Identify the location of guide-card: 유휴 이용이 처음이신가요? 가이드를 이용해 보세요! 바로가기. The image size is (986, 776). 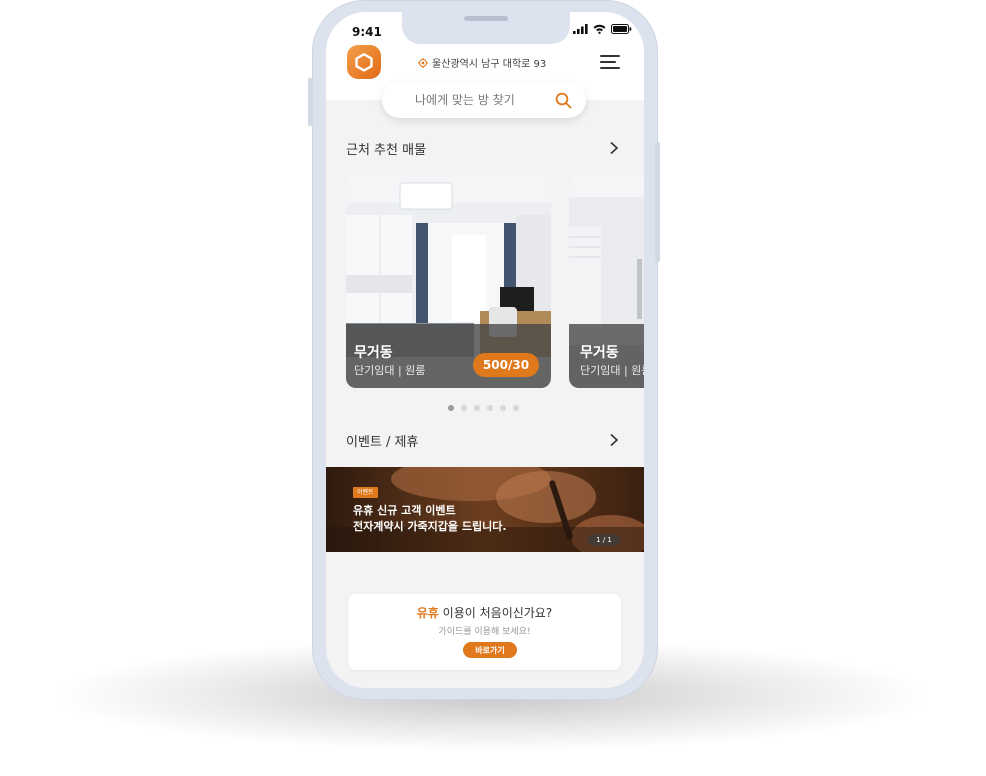
(484, 632).